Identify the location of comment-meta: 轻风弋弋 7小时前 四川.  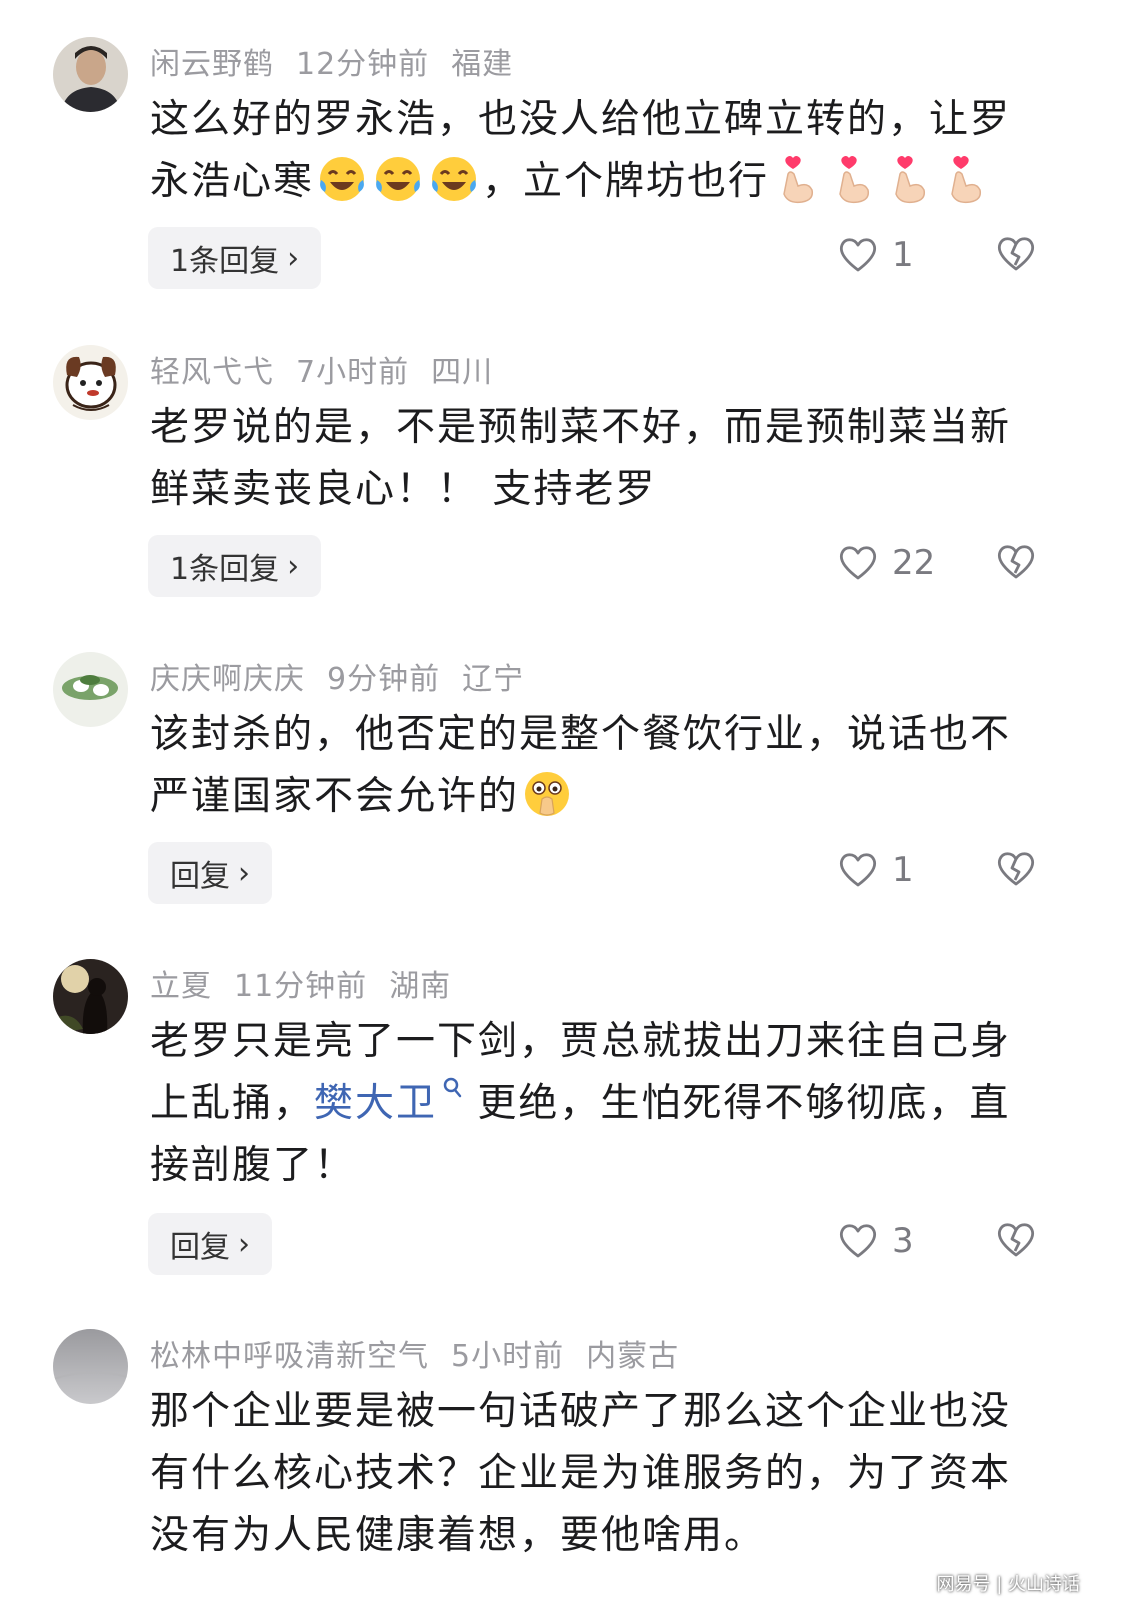
(332, 369).